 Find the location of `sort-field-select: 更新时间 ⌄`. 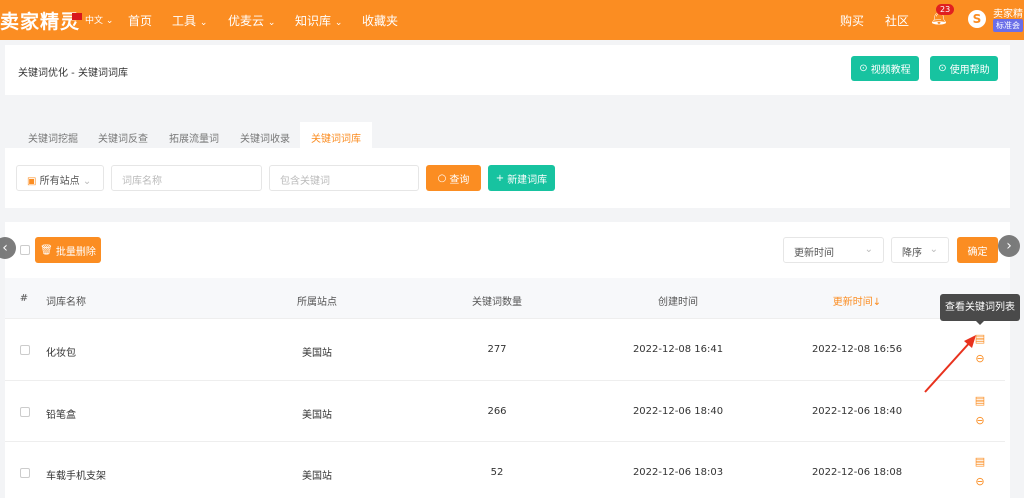

sort-field-select: 更新时间 ⌄ is located at coordinates (833, 250).